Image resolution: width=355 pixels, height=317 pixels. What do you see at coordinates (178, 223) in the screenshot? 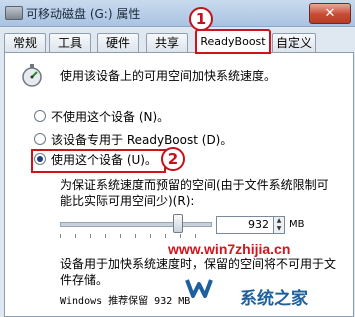
I see `reserve-slider-thumb` at bounding box center [178, 223].